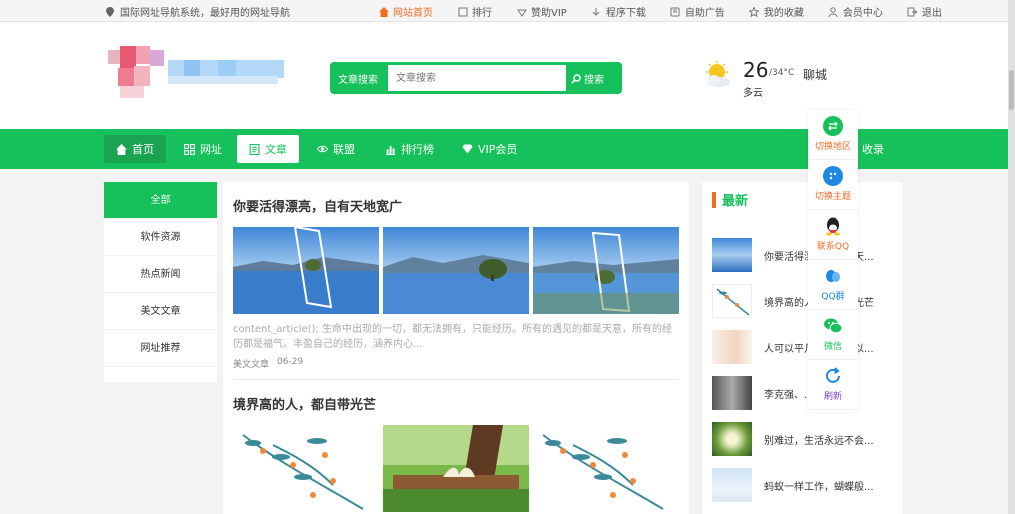  I want to click on slogan-text: 国际网址导航系统，最好用的网址导航, so click(205, 13).